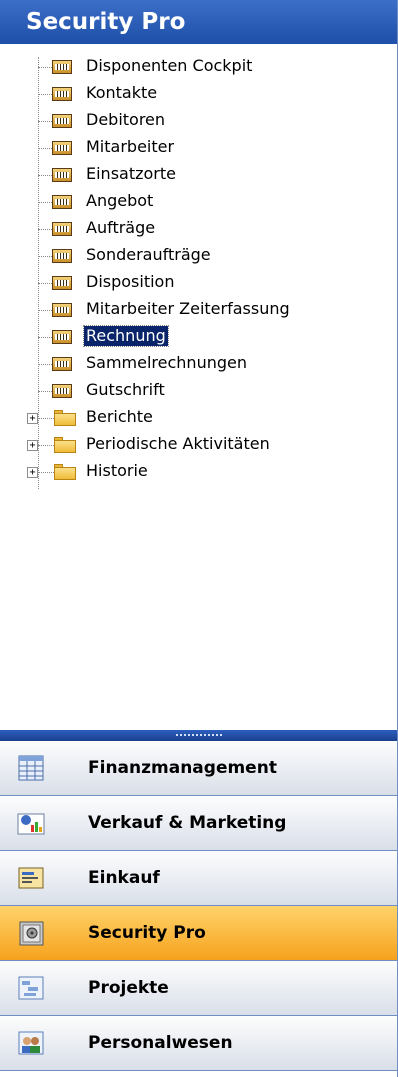 The height and width of the screenshot is (1077, 398). I want to click on tree-folder-label: Historie, so click(117, 470).